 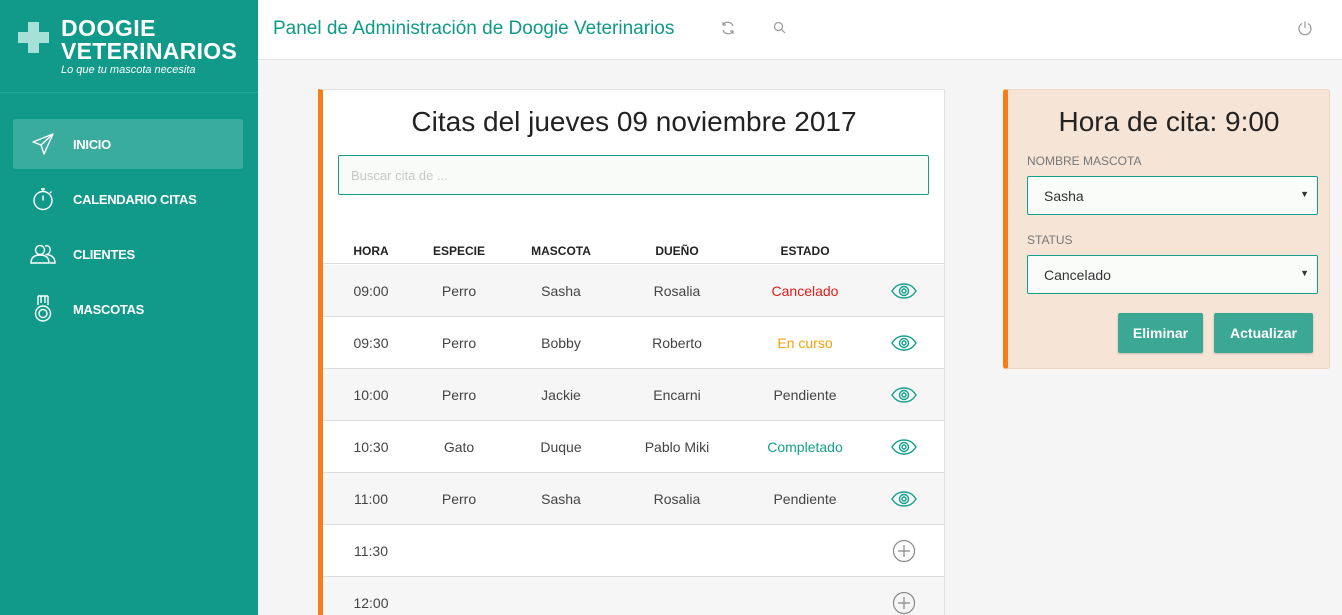 What do you see at coordinates (371, 603) in the screenshot?
I see `cell-hora: 12:00` at bounding box center [371, 603].